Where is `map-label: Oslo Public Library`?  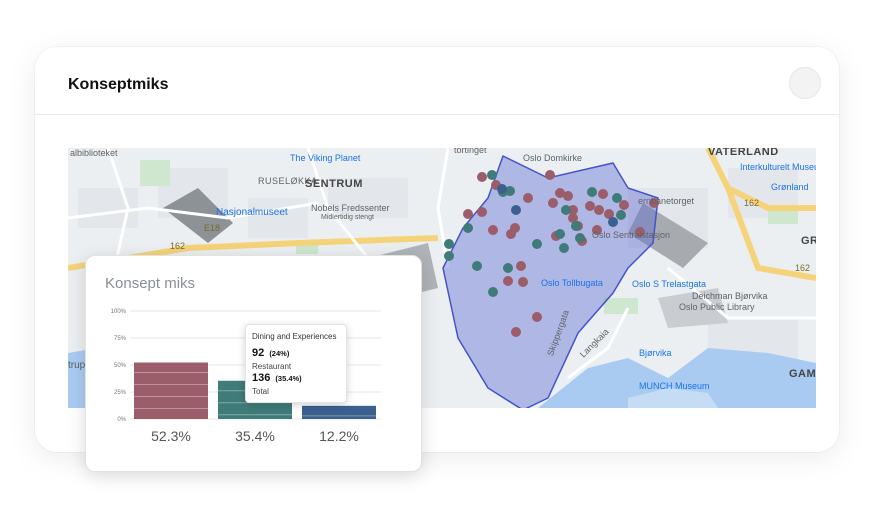 map-label: Oslo Public Library is located at coordinates (717, 307).